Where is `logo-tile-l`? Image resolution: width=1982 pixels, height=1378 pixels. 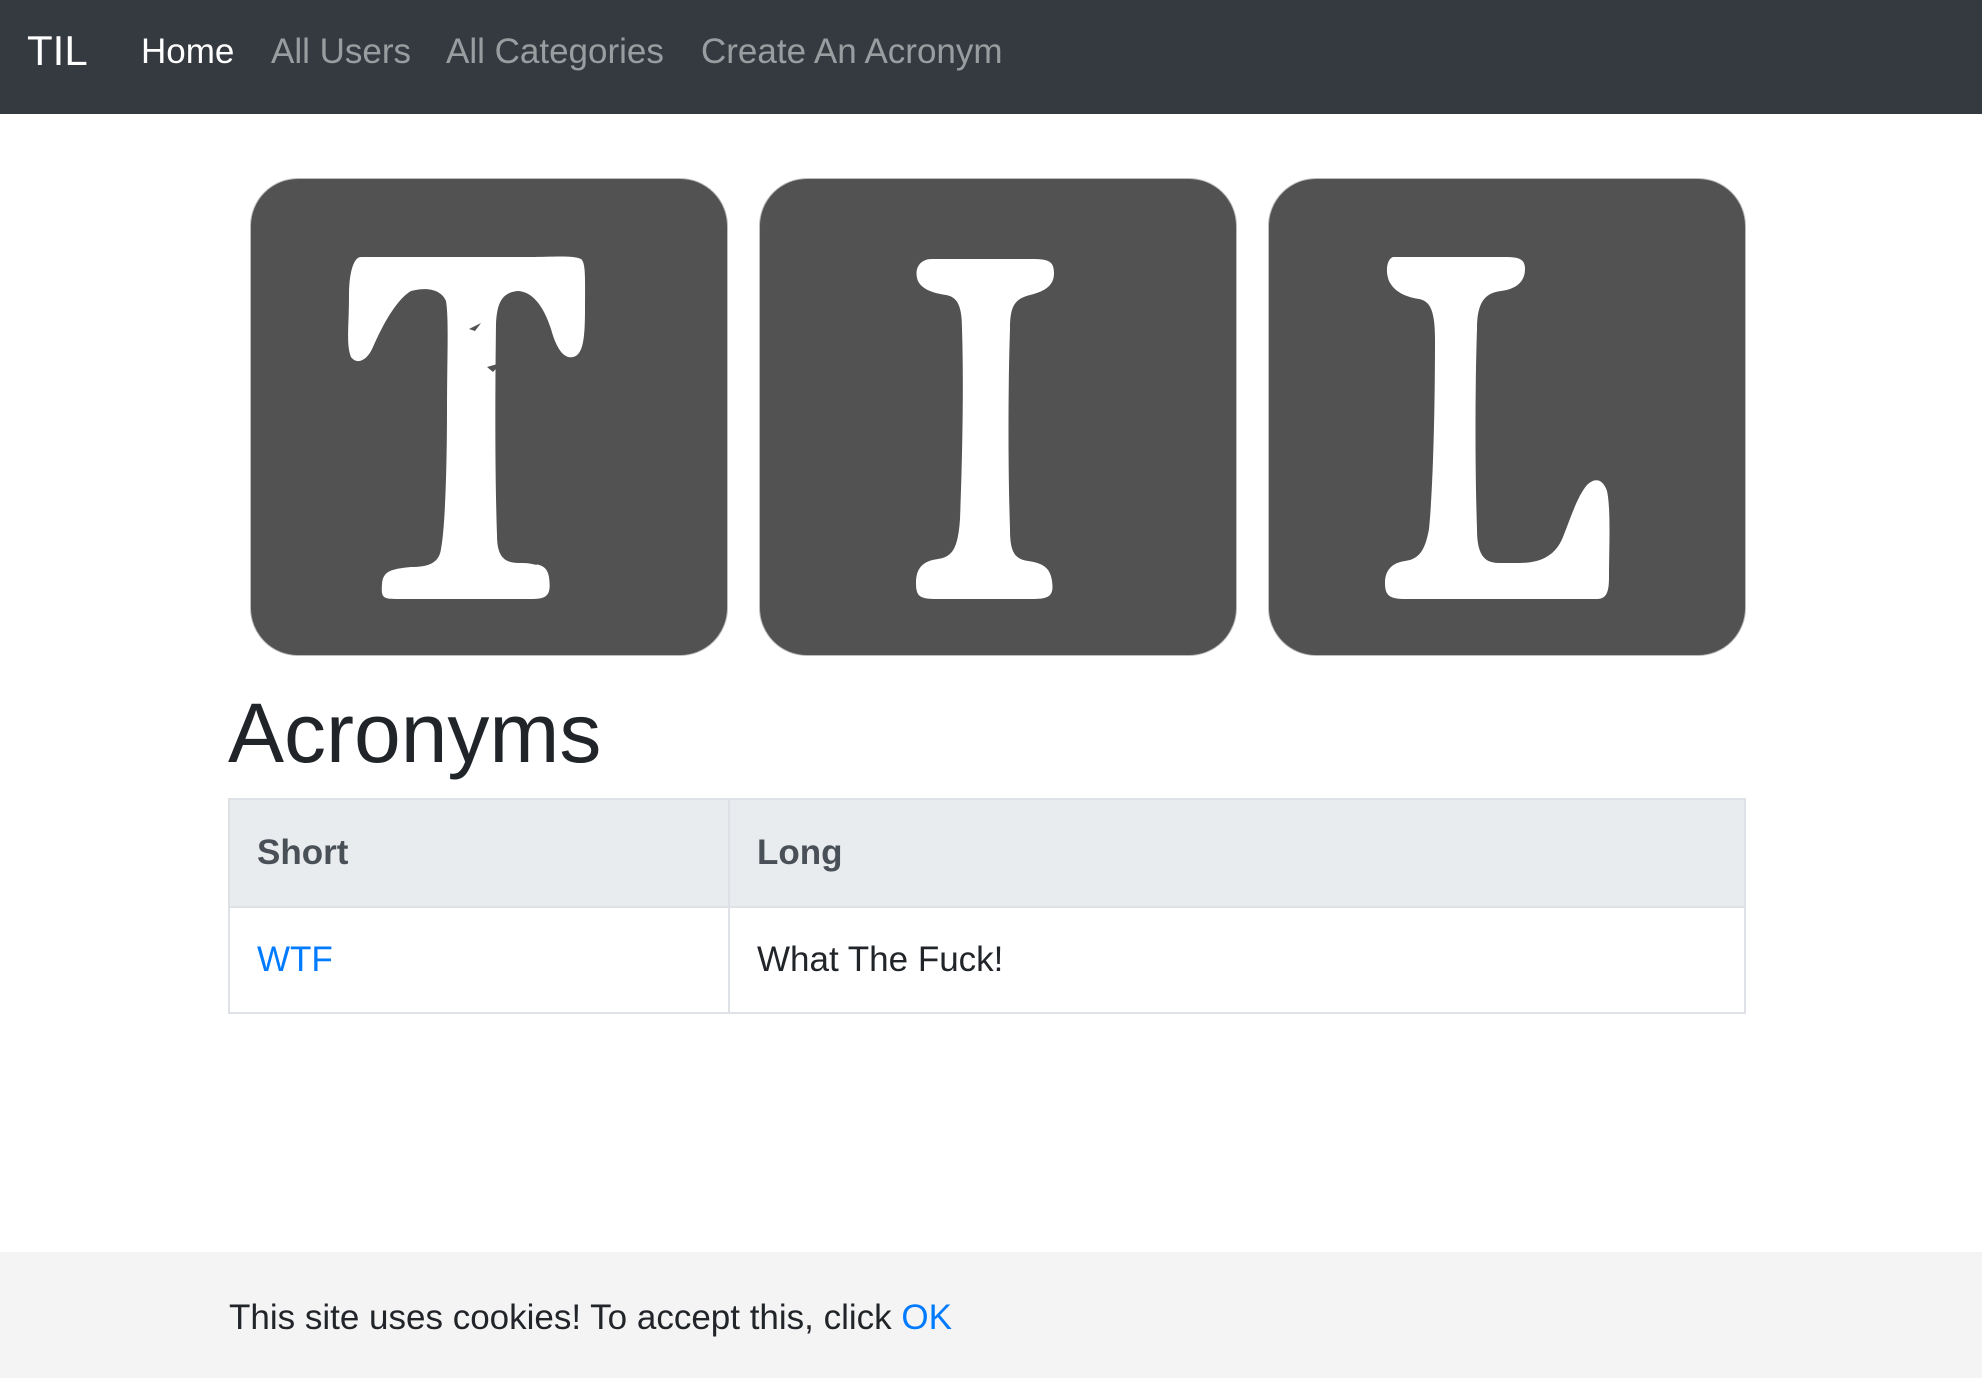
logo-tile-l is located at coordinates (1507, 417).